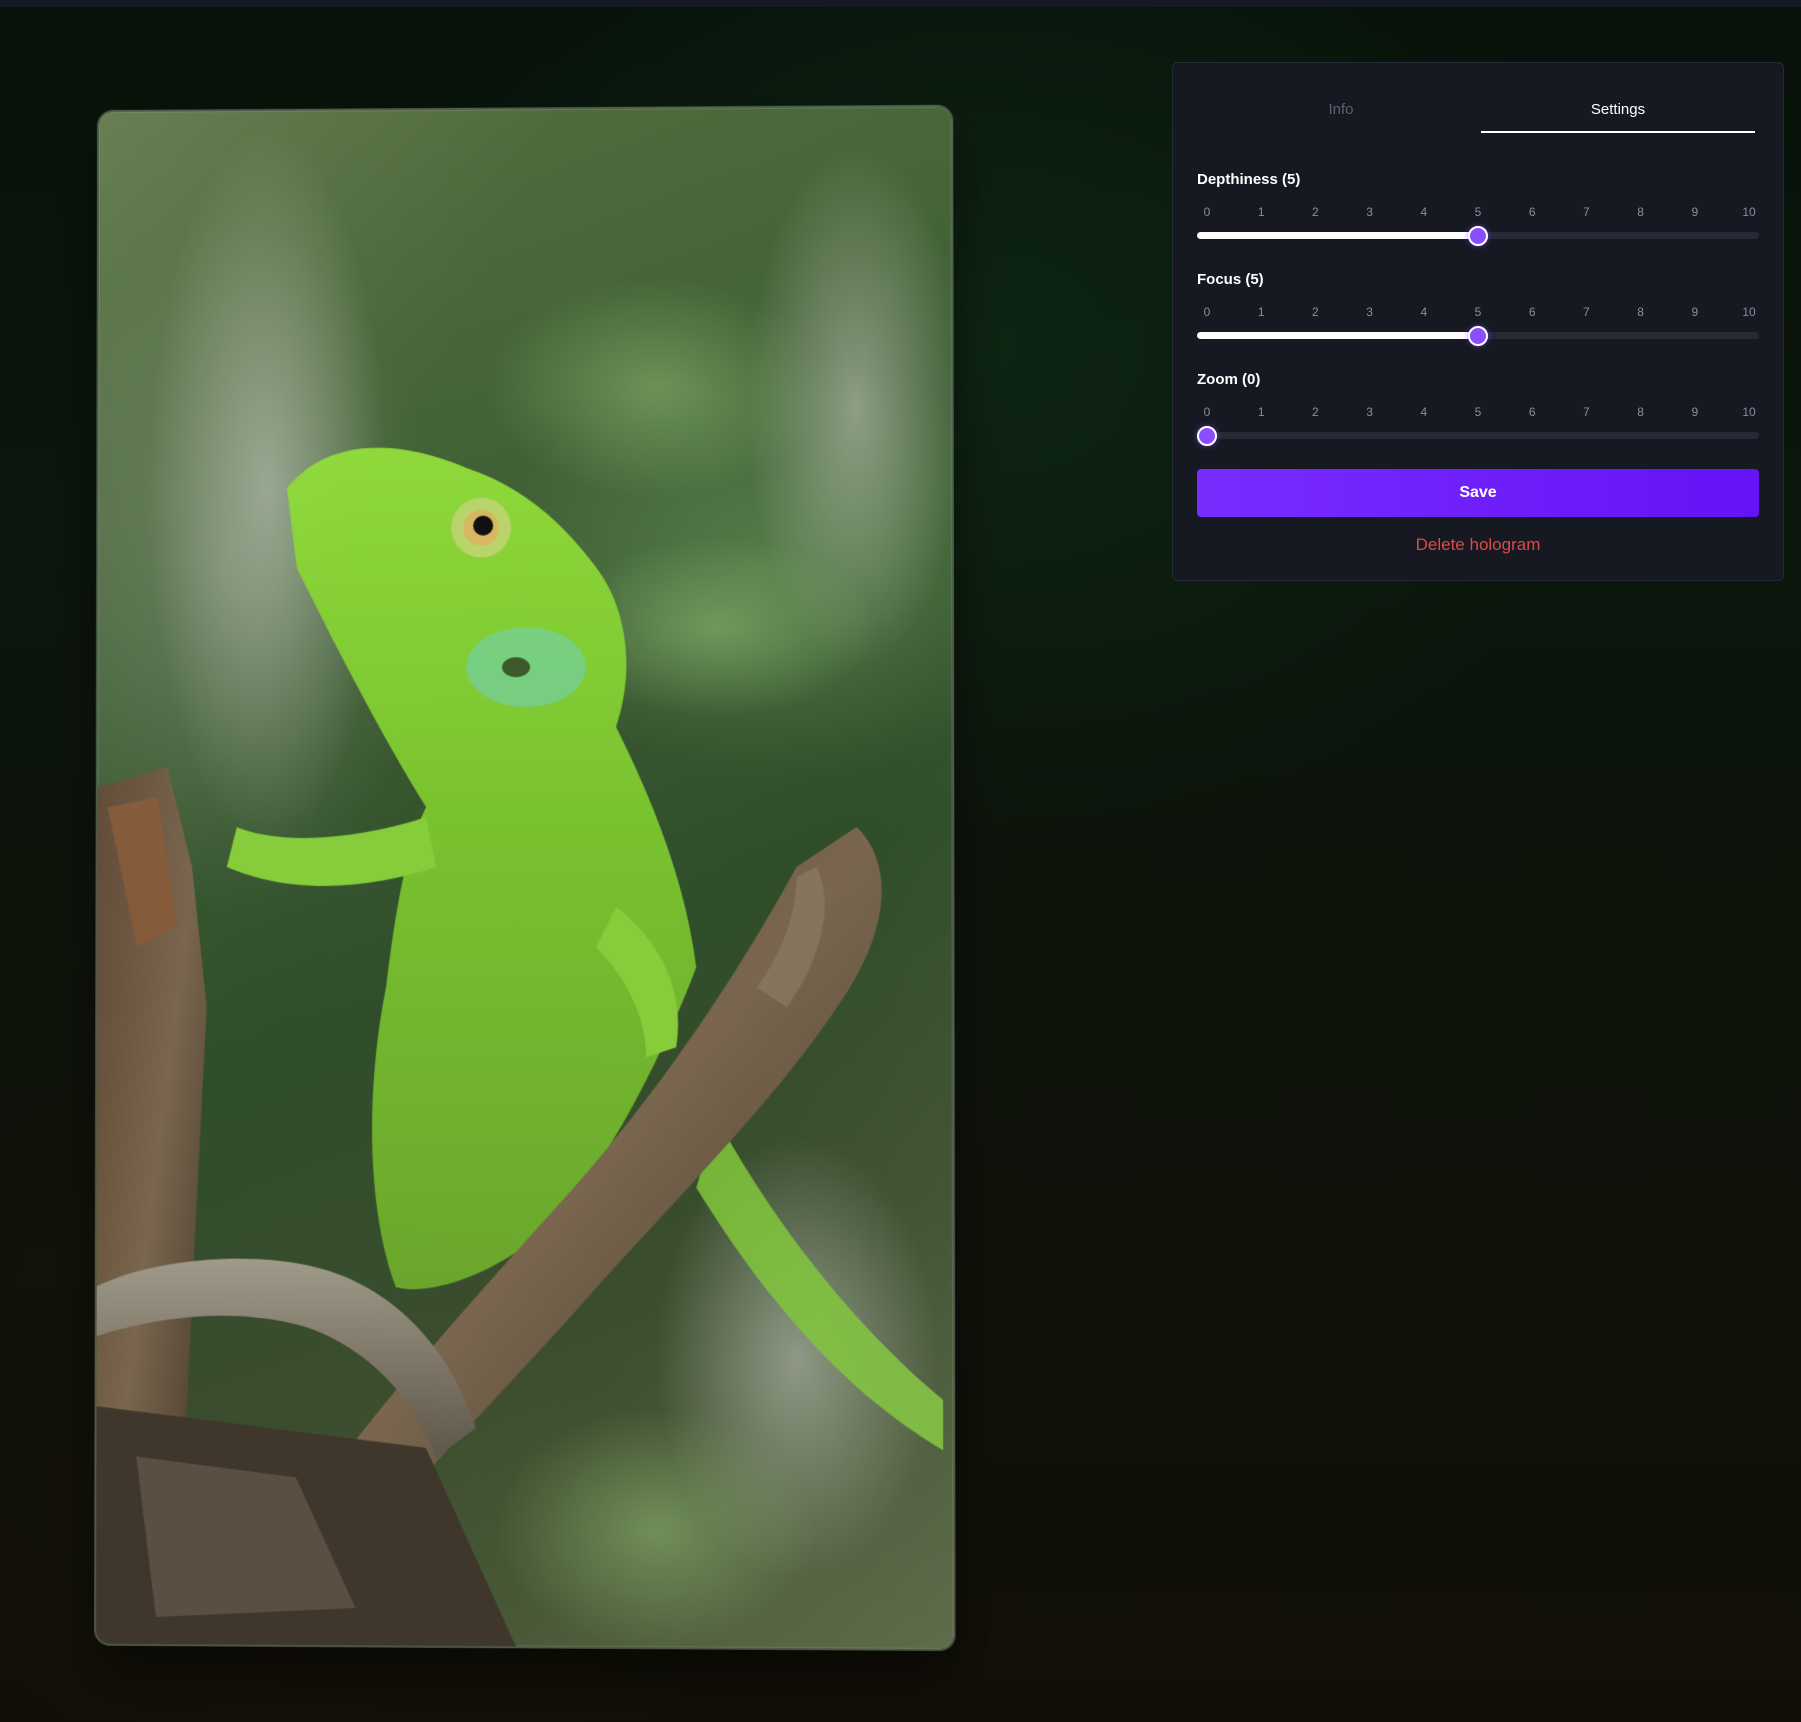 The width and height of the screenshot is (1801, 1722). What do you see at coordinates (900, 3) in the screenshot?
I see `top-strip` at bounding box center [900, 3].